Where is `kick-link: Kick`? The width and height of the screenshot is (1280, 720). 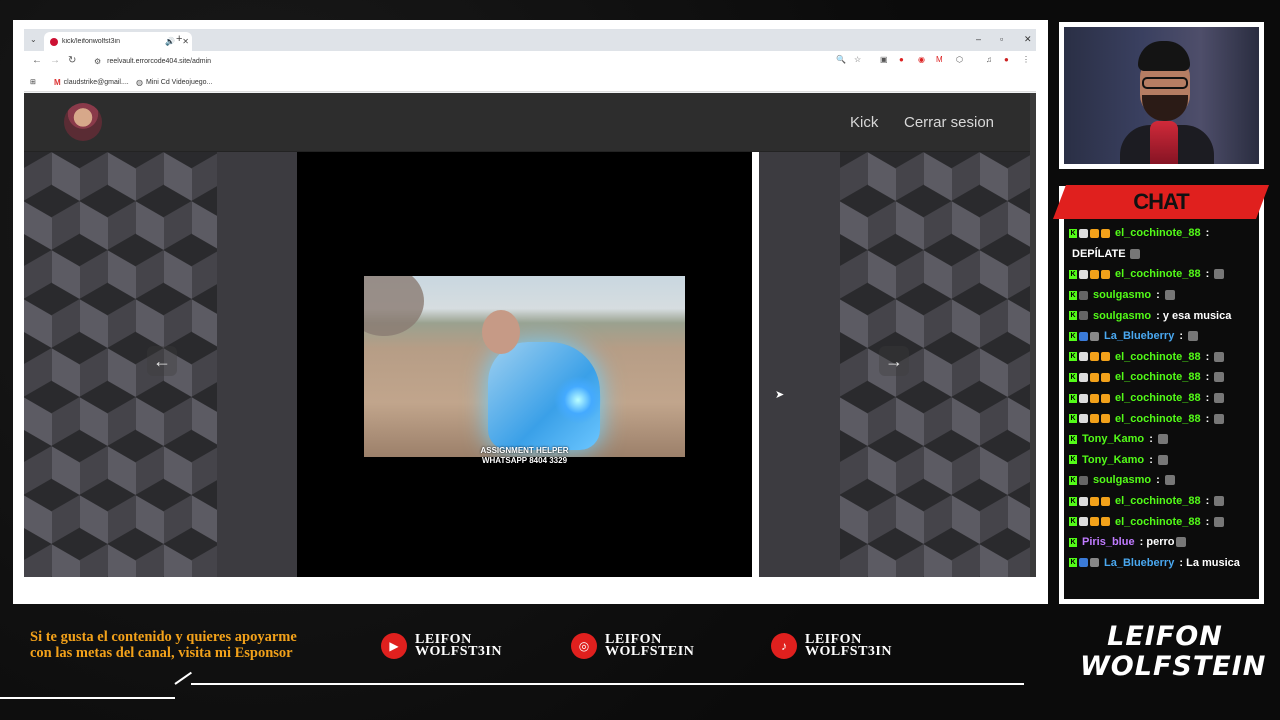
kick-link: Kick is located at coordinates (864, 122).